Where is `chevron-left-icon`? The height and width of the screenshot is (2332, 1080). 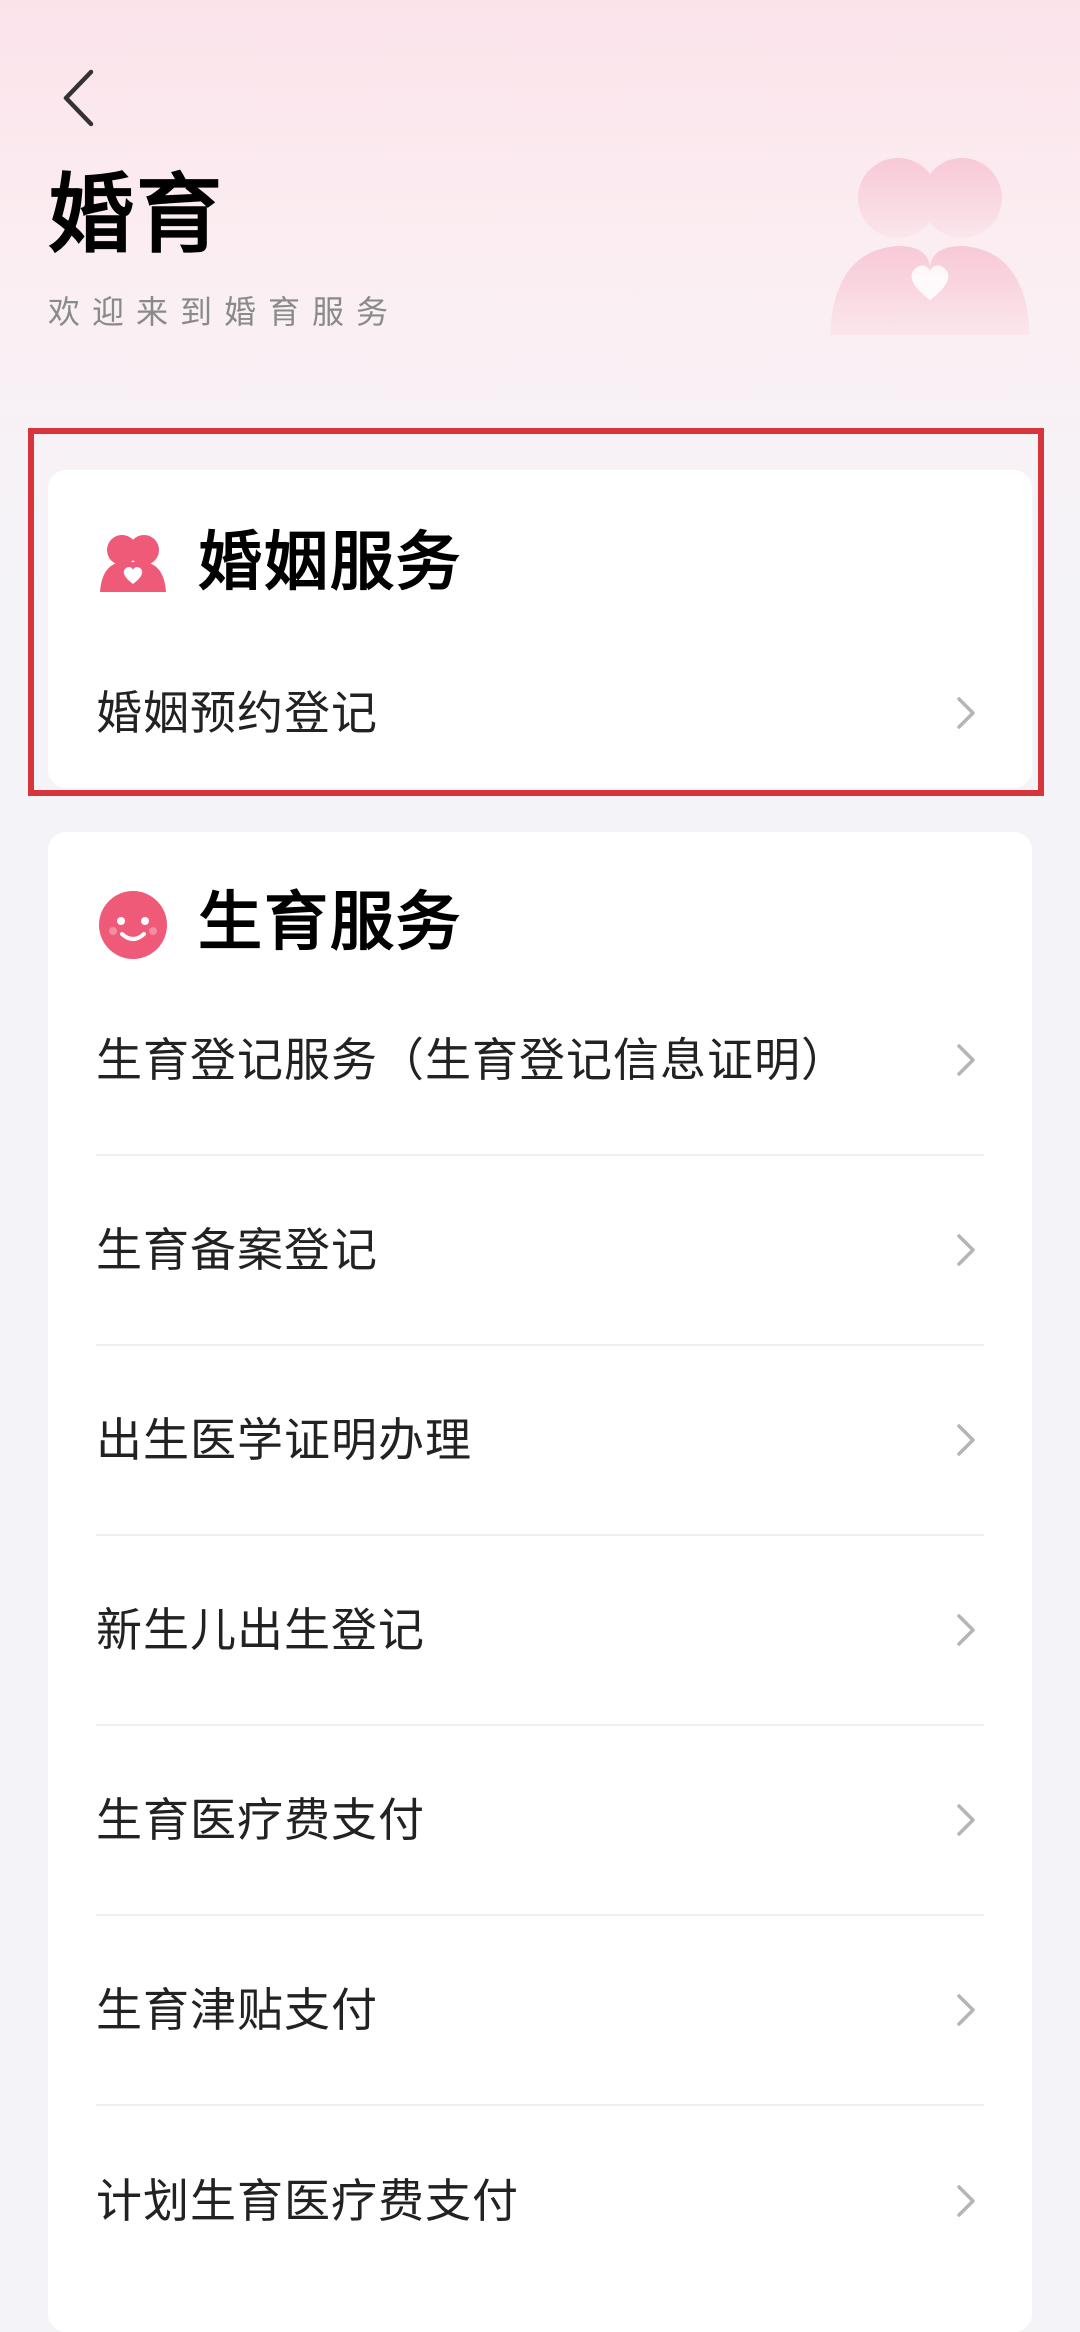
chevron-left-icon is located at coordinates (78, 98).